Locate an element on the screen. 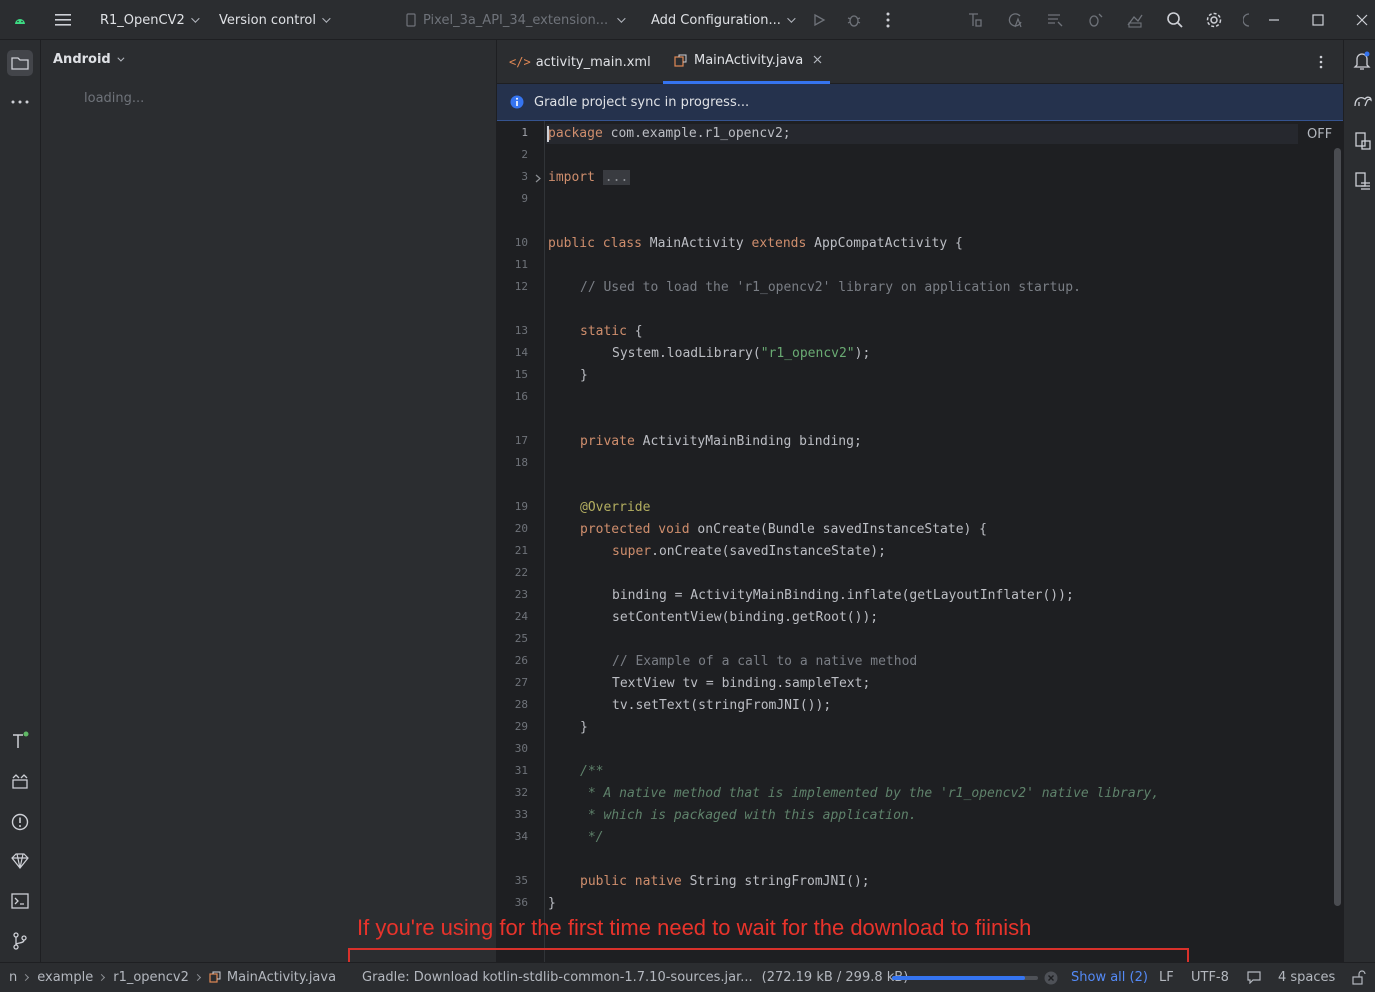 Image resolution: width=1375 pixels, height=992 pixels. line-number: 15 is located at coordinates (521, 374).